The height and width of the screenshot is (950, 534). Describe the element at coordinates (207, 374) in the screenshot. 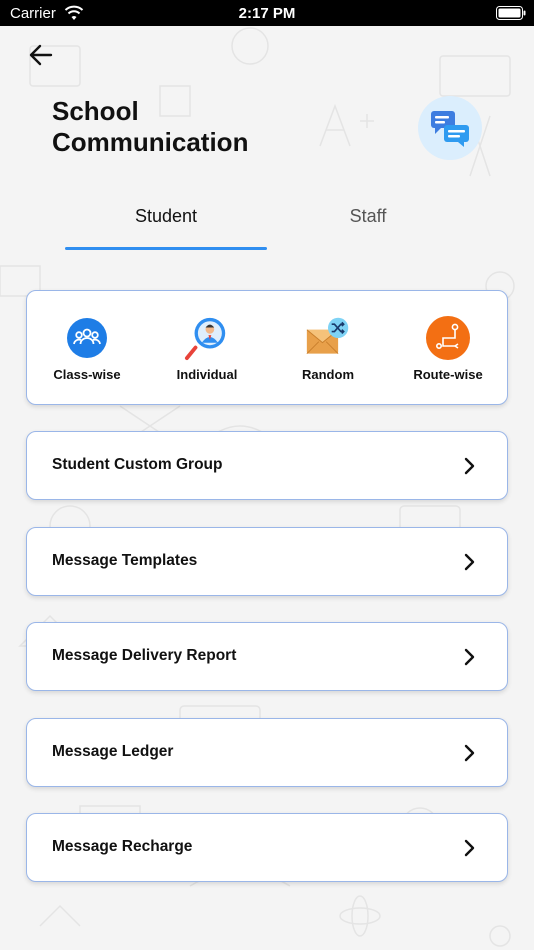

I see `individual-label: Individual` at that location.